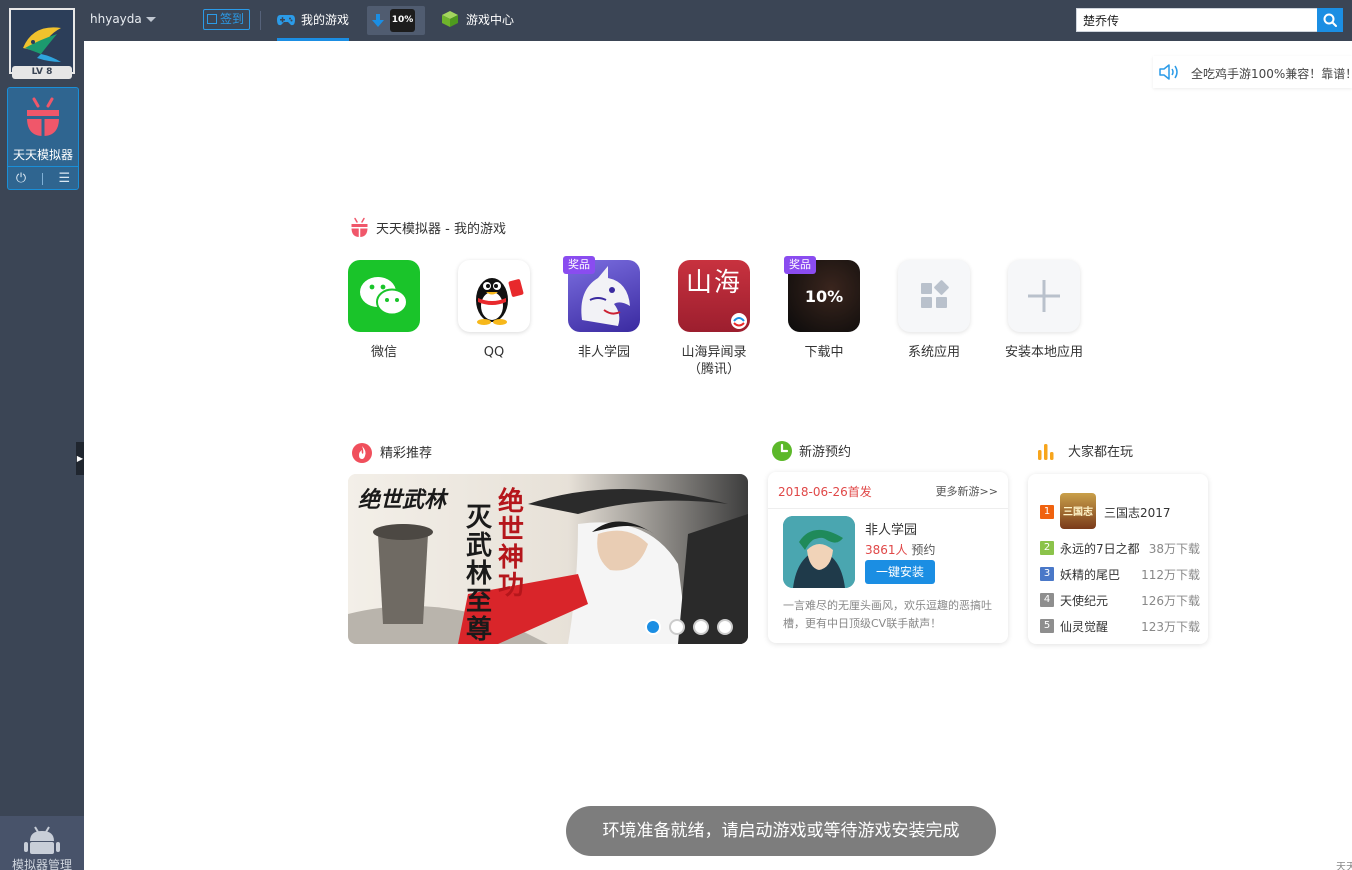  What do you see at coordinates (782, 451) in the screenshot?
I see `clock-icon` at bounding box center [782, 451].